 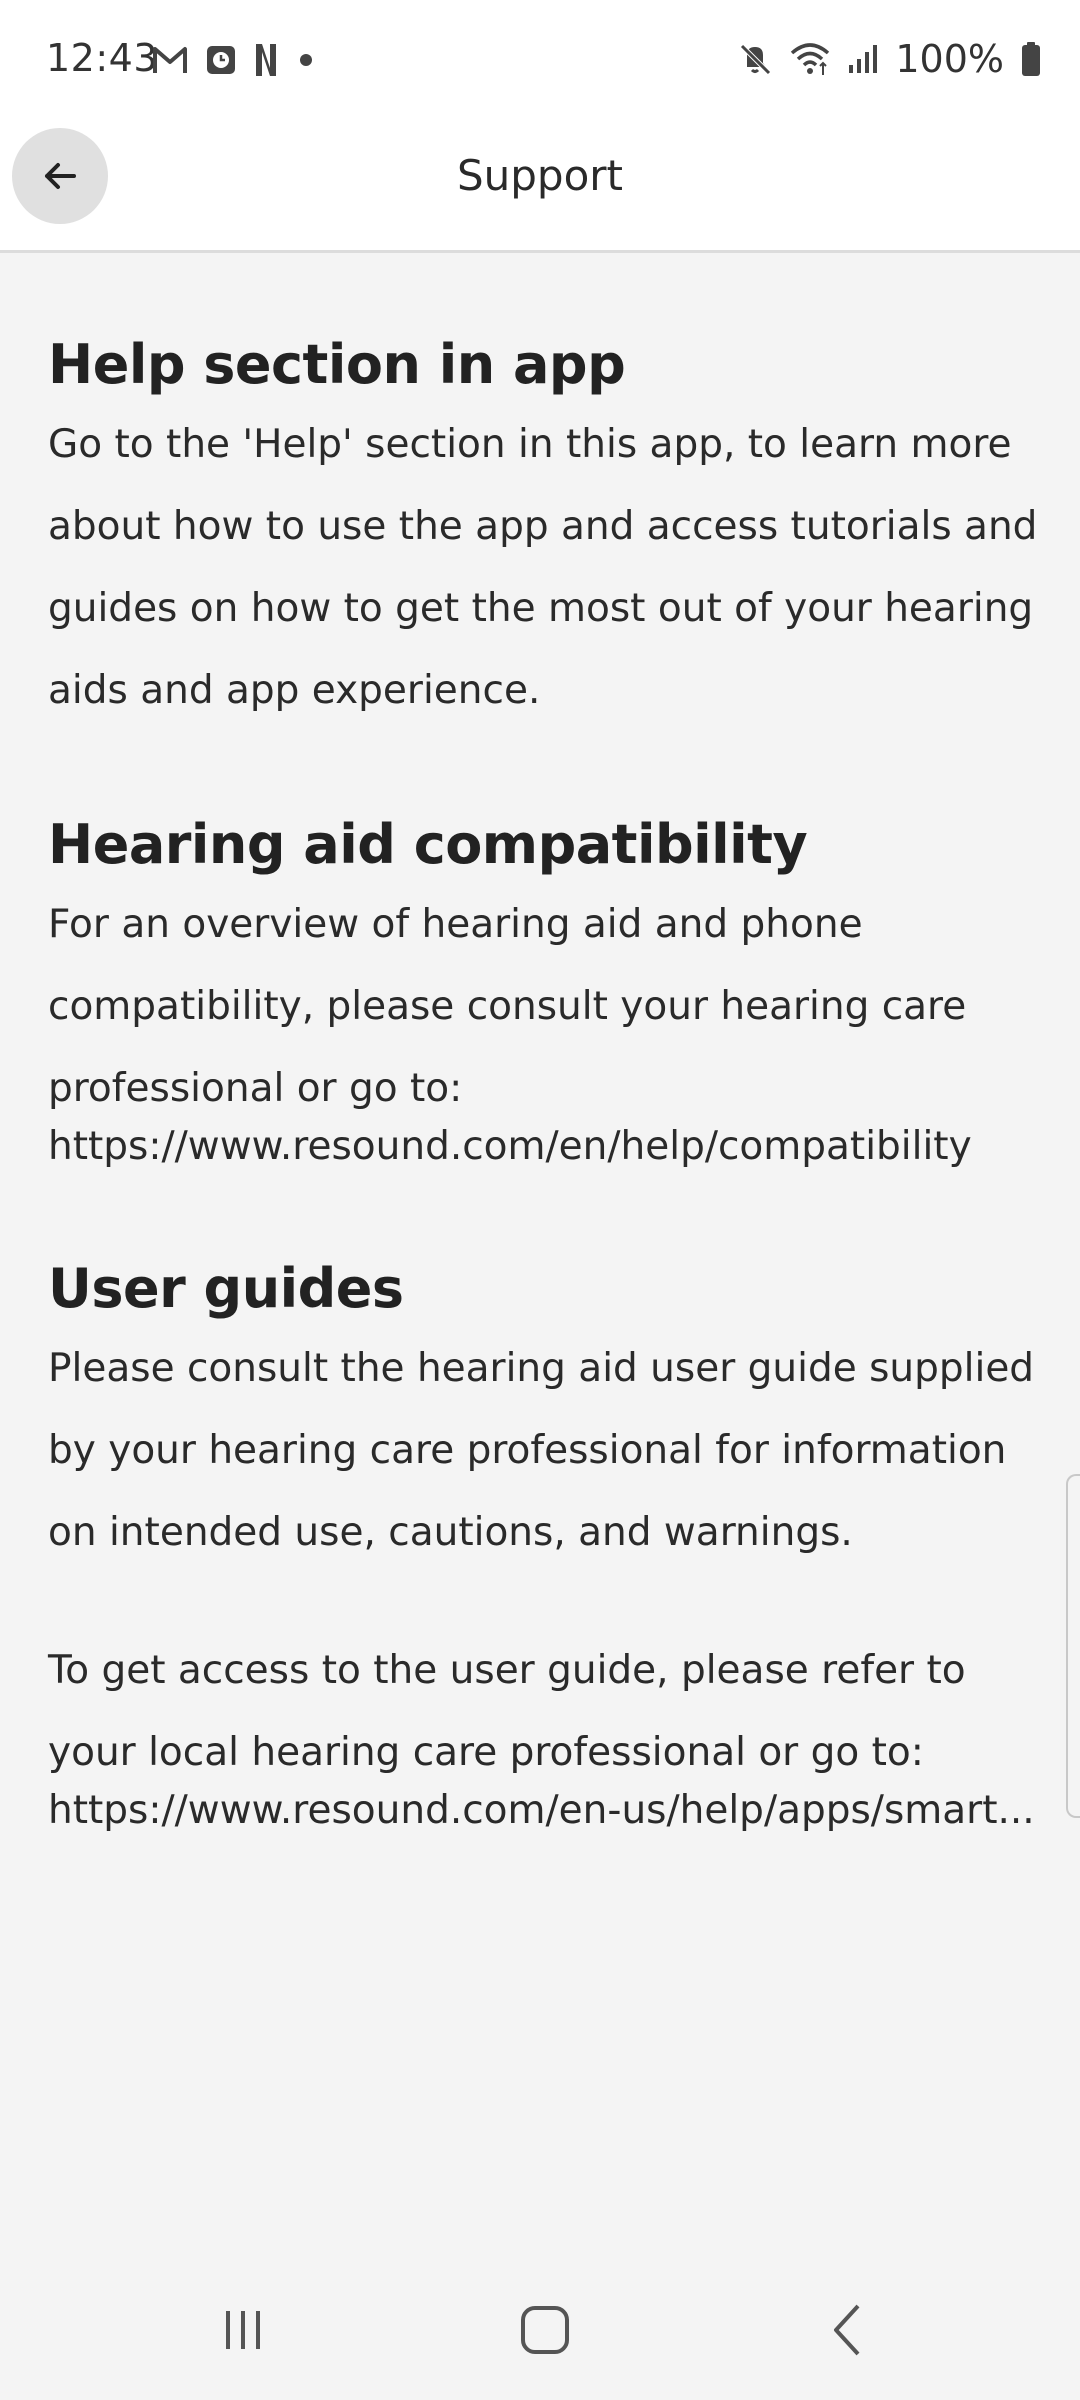 I want to click on home-icon, so click(x=545, y=2330).